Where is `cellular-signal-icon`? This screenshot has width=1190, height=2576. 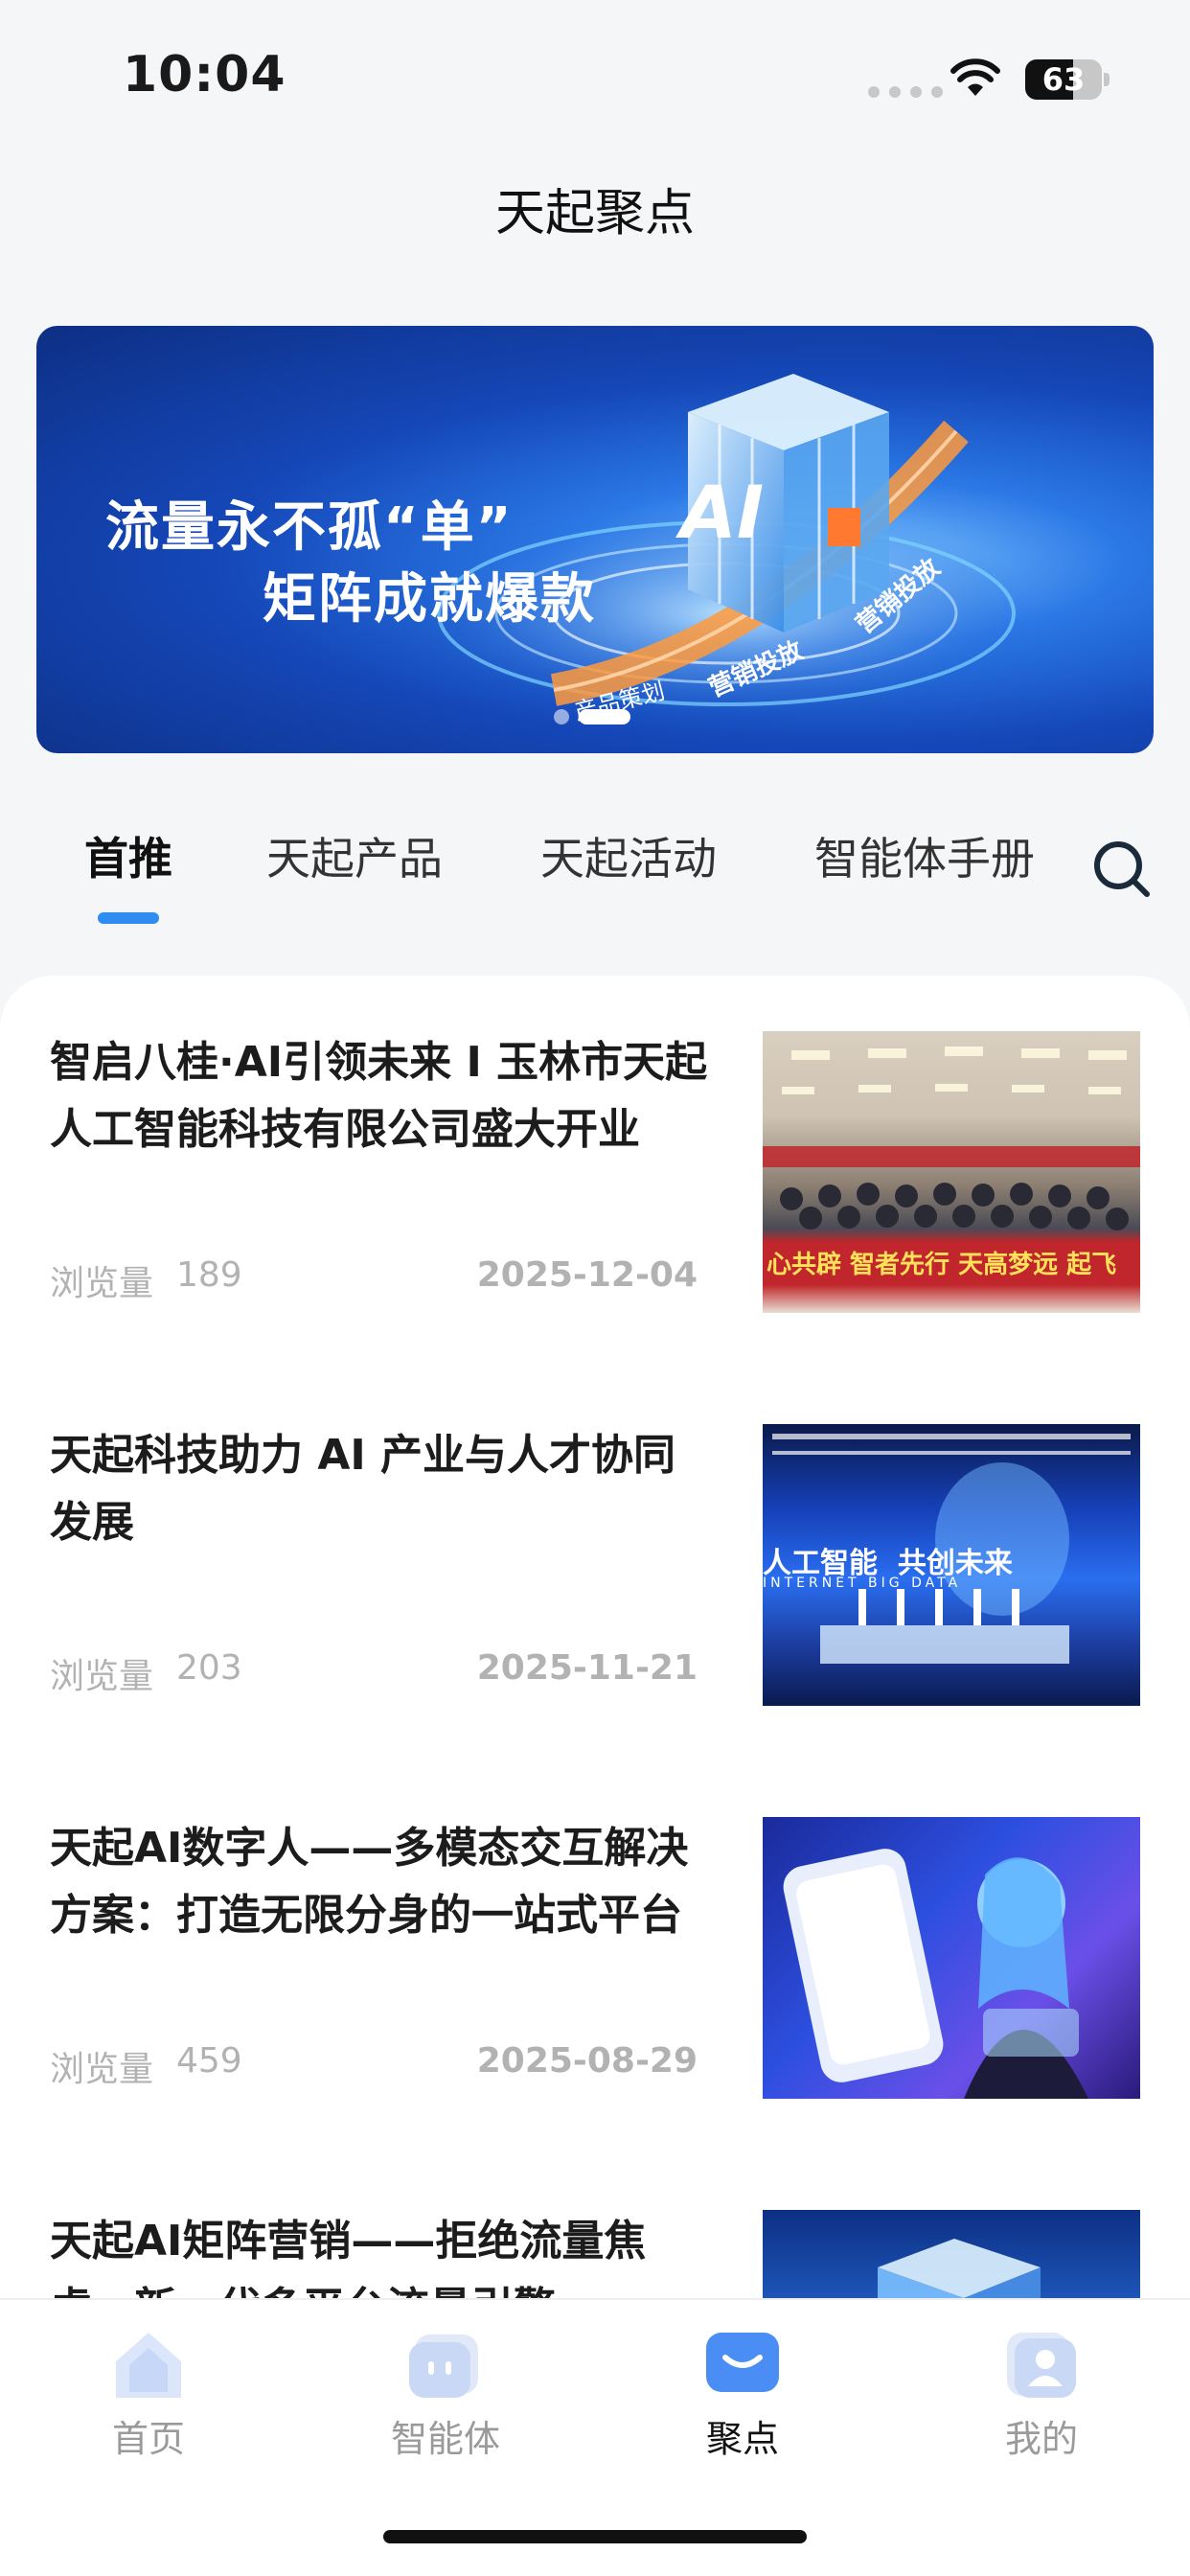
cellular-signal-icon is located at coordinates (905, 92).